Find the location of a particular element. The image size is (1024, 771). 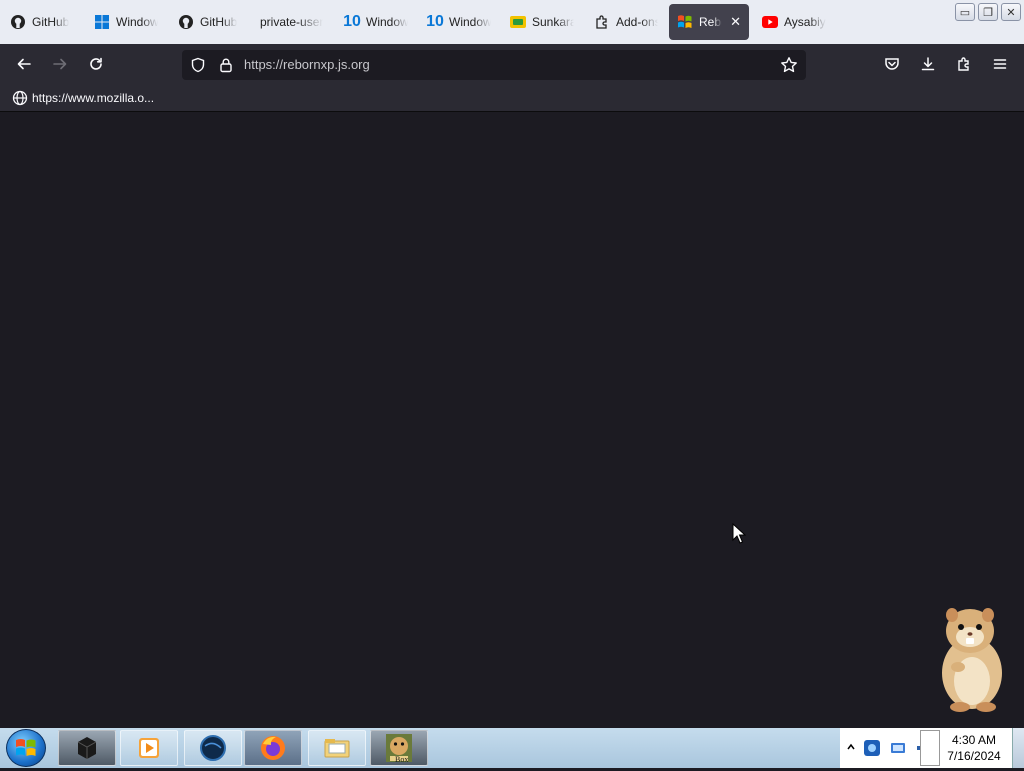

tab-reborn-active: Reborn ✕ is located at coordinates (709, 22).